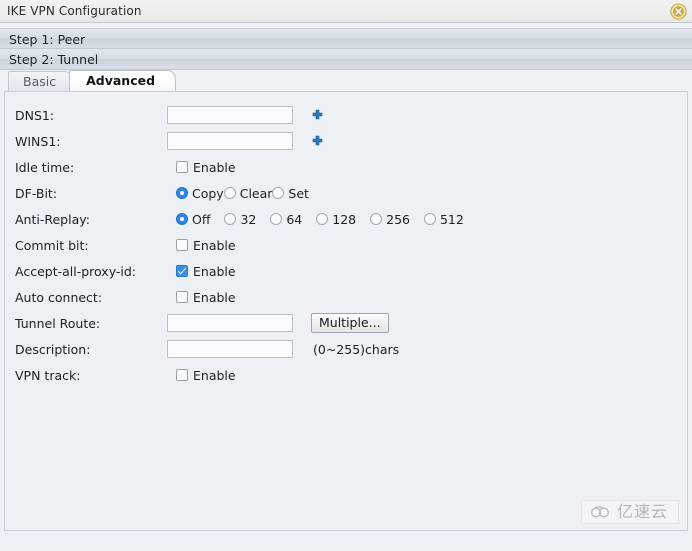 Image resolution: width=692 pixels, height=551 pixels. Describe the element at coordinates (52, 219) in the screenshot. I see `anti-replay-label: Anti-Replay:` at that location.